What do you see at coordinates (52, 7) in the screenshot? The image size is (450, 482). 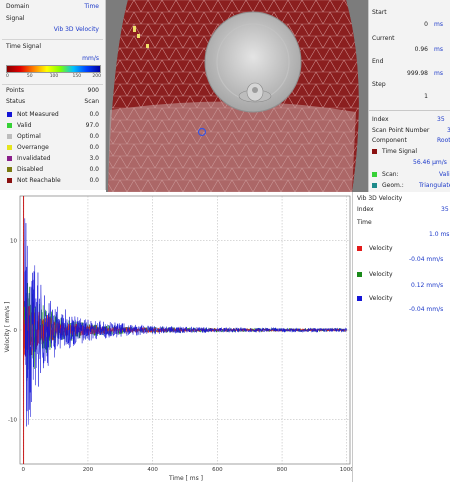 I see `domain-row: Domain Time` at bounding box center [52, 7].